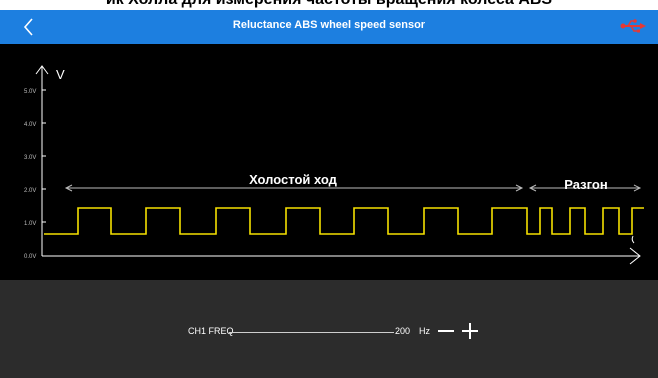  What do you see at coordinates (311, 332) in the screenshot?
I see `frequency-slider` at bounding box center [311, 332].